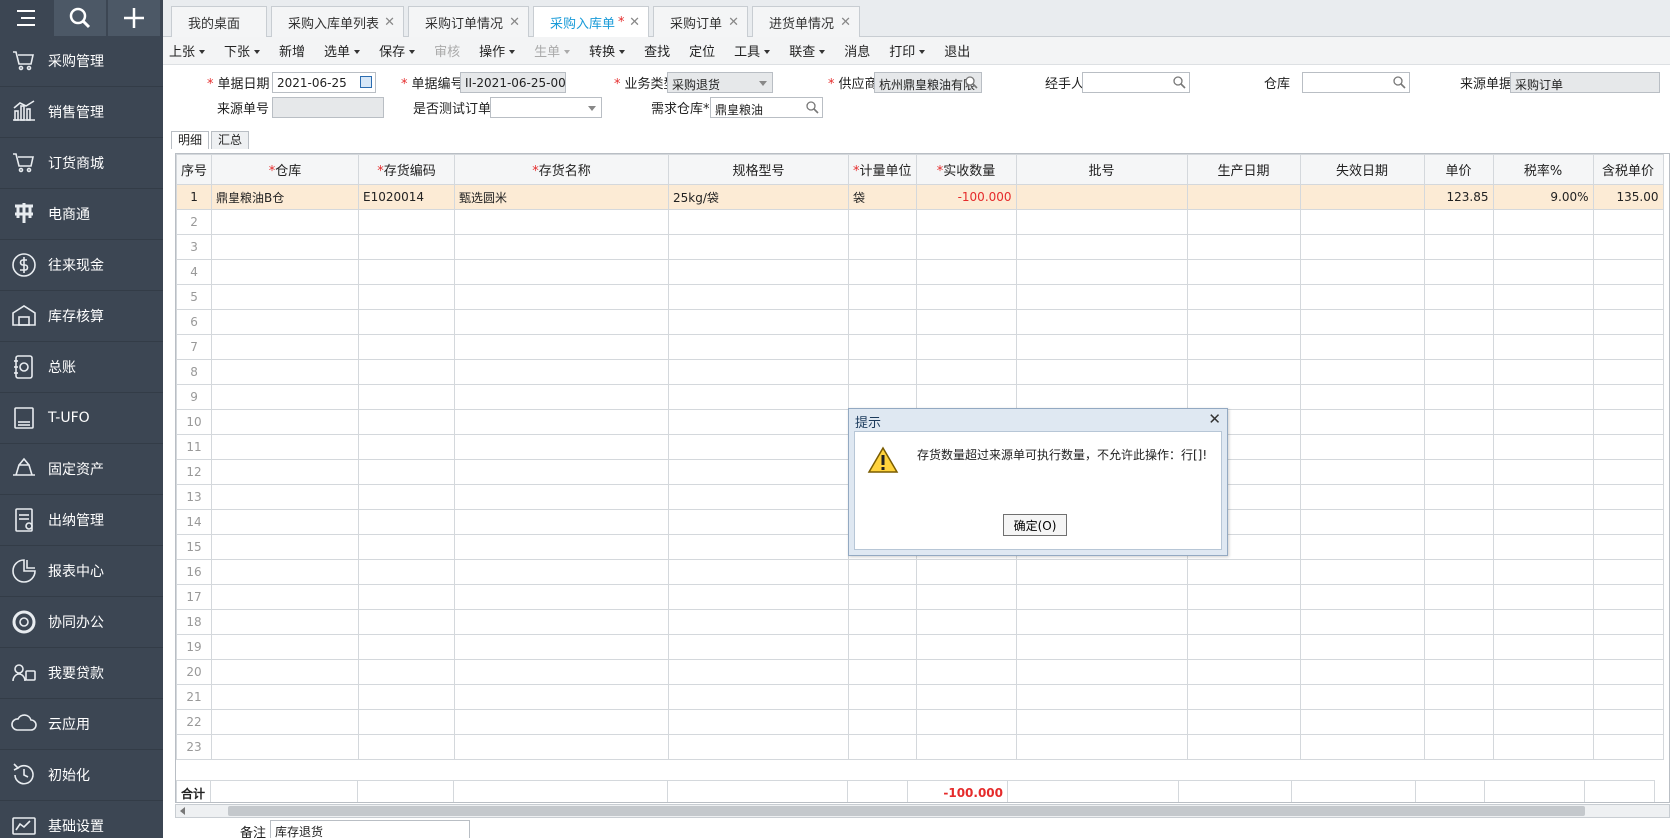 The image size is (1670, 838). Describe the element at coordinates (857, 50) in the screenshot. I see `toolbar-button-14: 消息` at that location.